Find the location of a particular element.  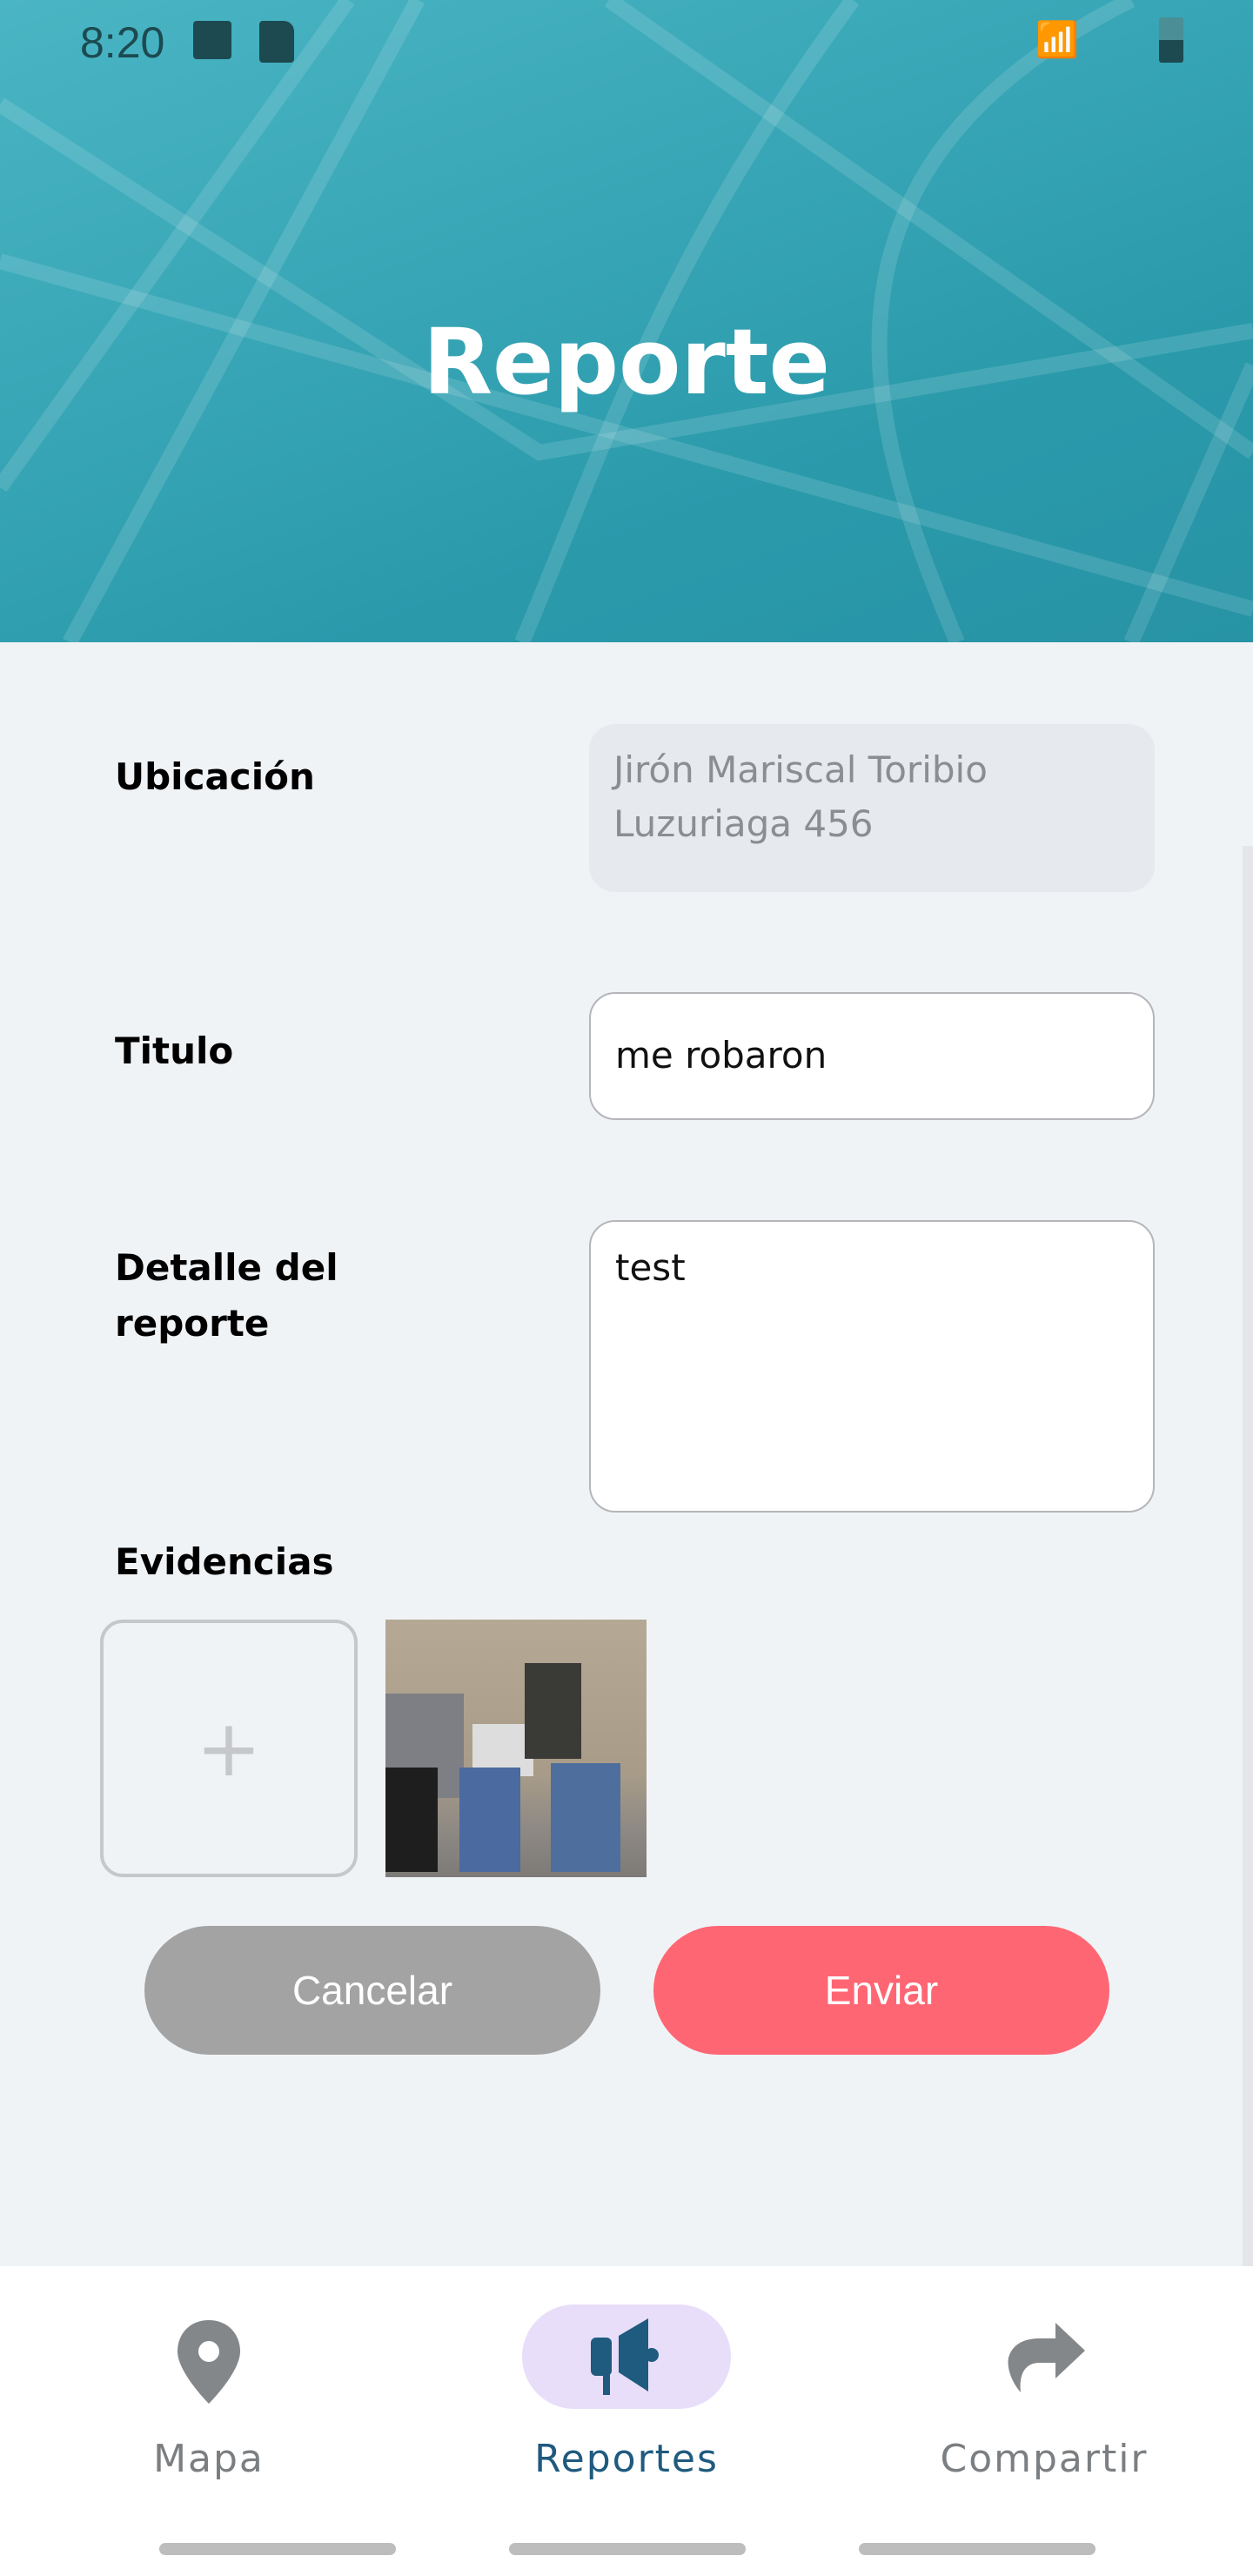

nav-label: Reportes is located at coordinates (626, 2459).